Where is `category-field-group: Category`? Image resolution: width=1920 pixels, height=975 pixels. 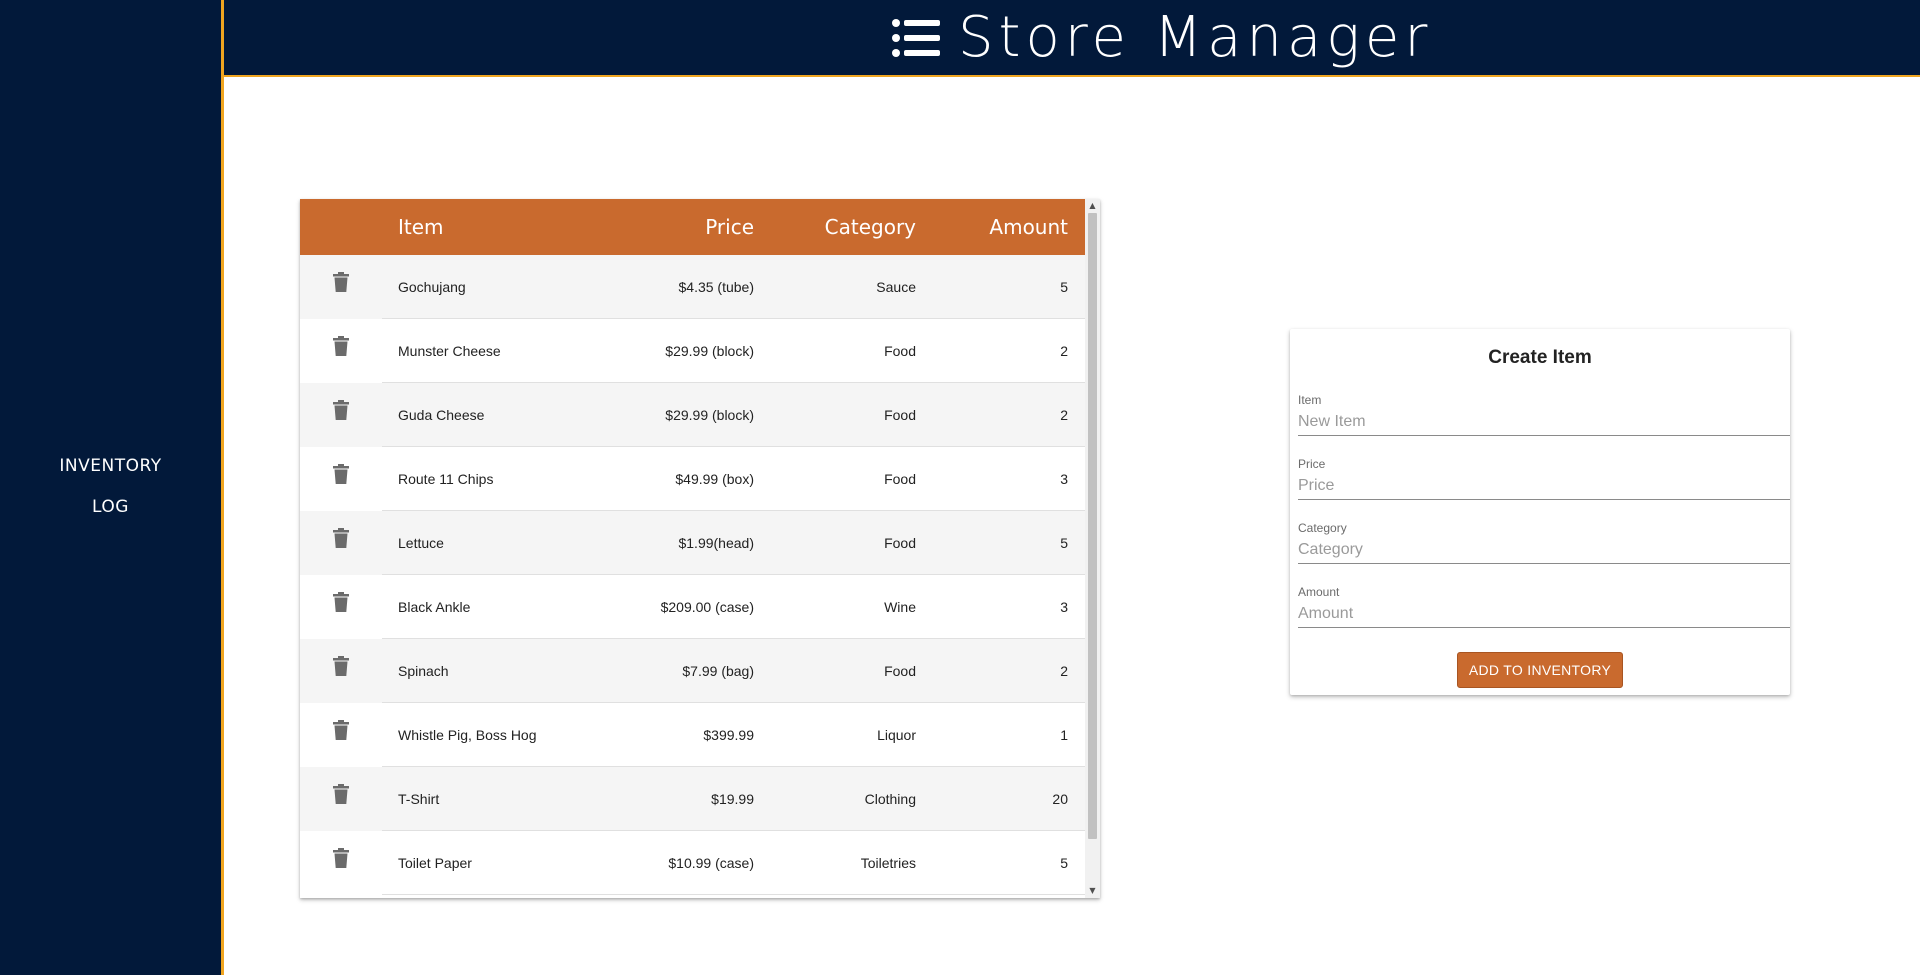 category-field-group: Category is located at coordinates (1544, 546).